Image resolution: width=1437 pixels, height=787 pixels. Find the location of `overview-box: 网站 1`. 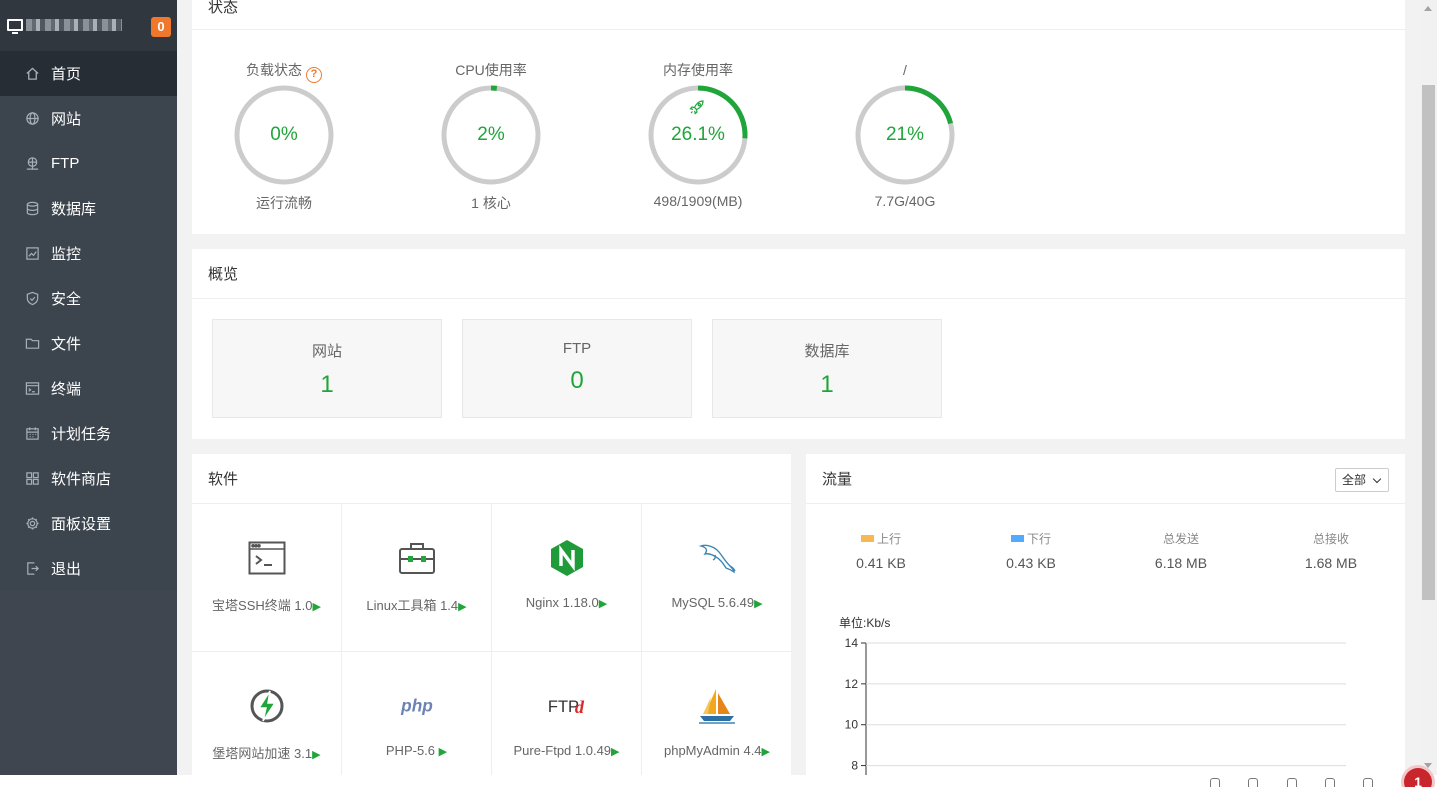

overview-box: 网站 1 is located at coordinates (327, 368).